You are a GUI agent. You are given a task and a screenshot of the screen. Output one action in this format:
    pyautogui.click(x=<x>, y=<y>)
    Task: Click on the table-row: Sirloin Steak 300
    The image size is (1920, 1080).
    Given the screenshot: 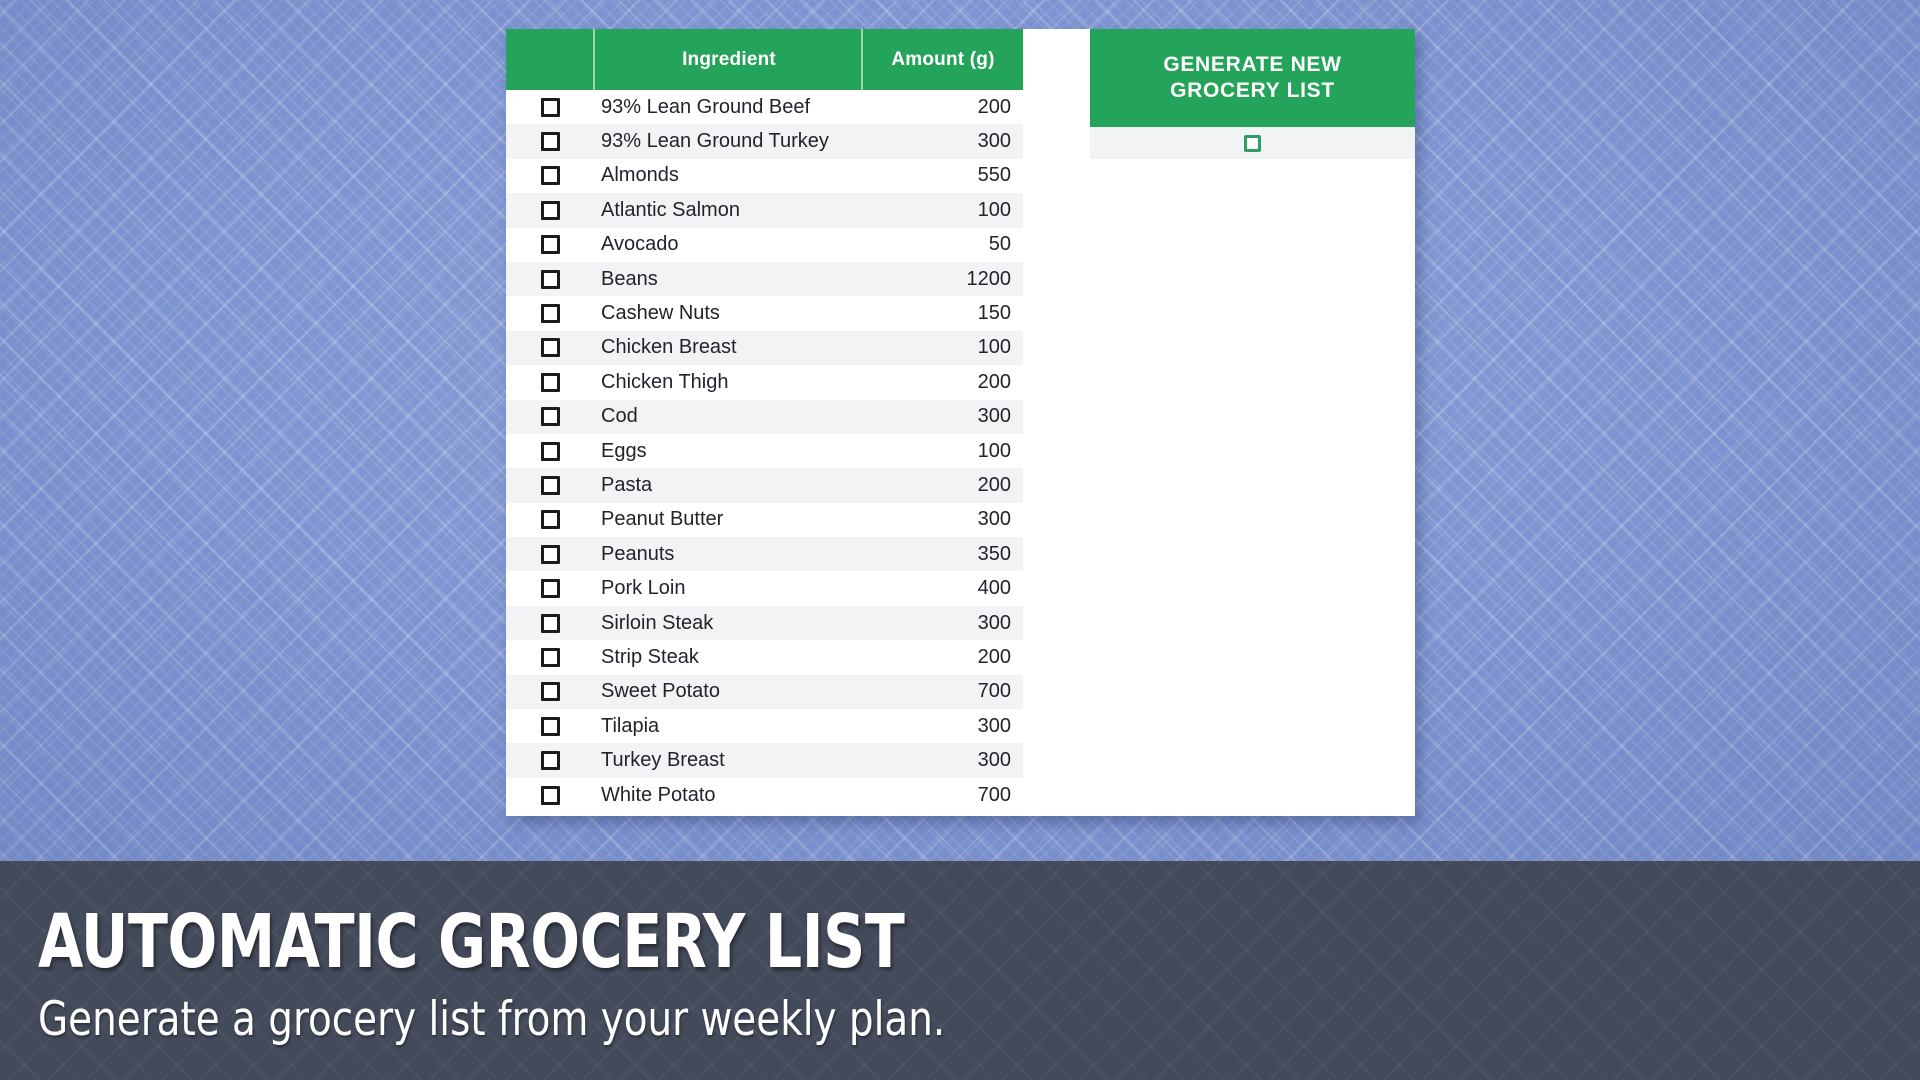 What is the action you would take?
    pyautogui.click(x=764, y=623)
    